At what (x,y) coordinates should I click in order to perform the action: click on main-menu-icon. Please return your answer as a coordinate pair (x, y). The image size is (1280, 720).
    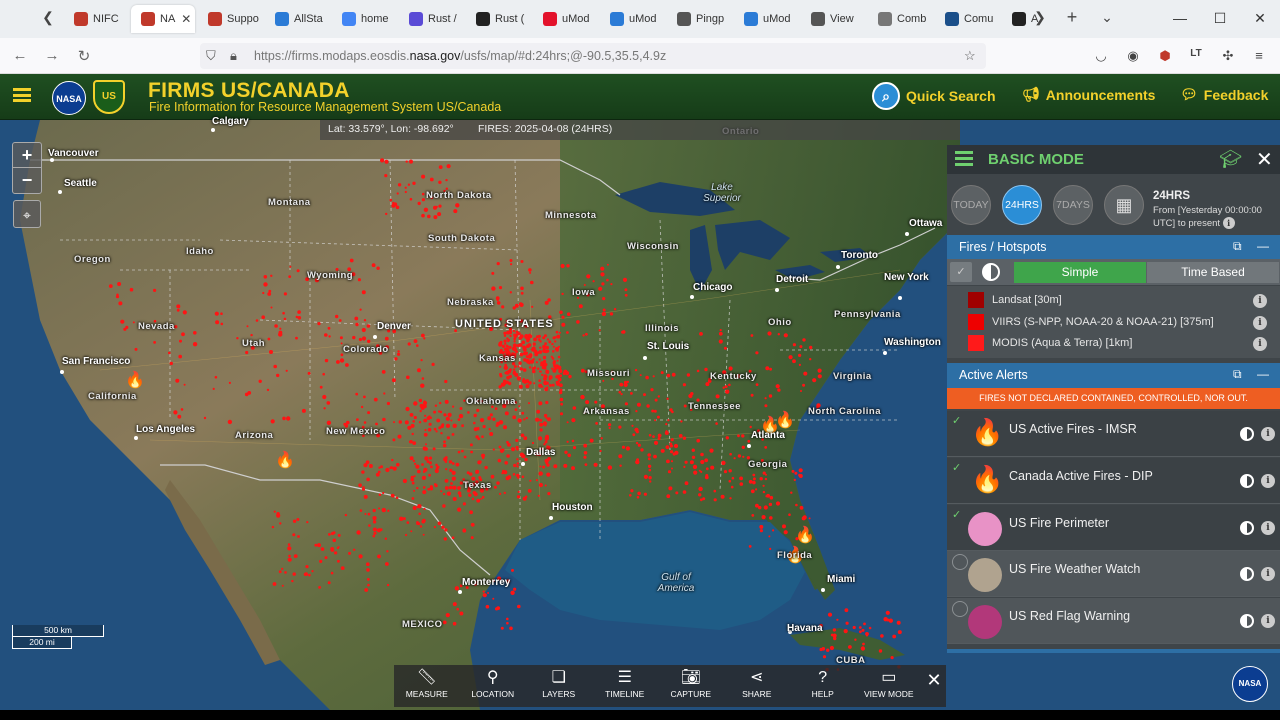
    Looking at the image, I should click on (22, 95).